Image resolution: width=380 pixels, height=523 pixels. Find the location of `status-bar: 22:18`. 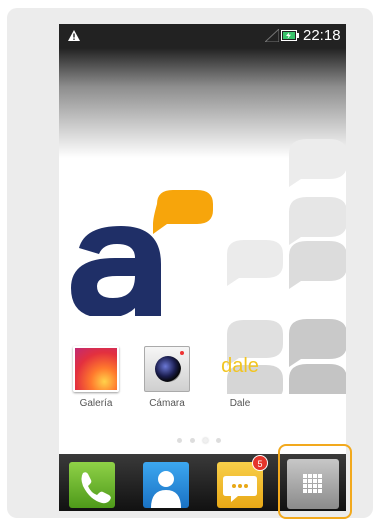

status-bar: 22:18 is located at coordinates (202, 36).